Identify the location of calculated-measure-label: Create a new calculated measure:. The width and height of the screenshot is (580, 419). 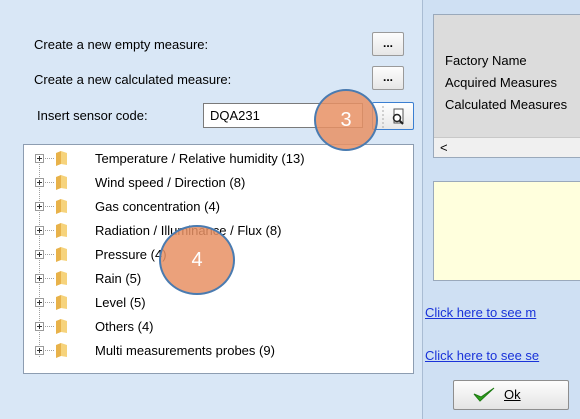
(133, 79).